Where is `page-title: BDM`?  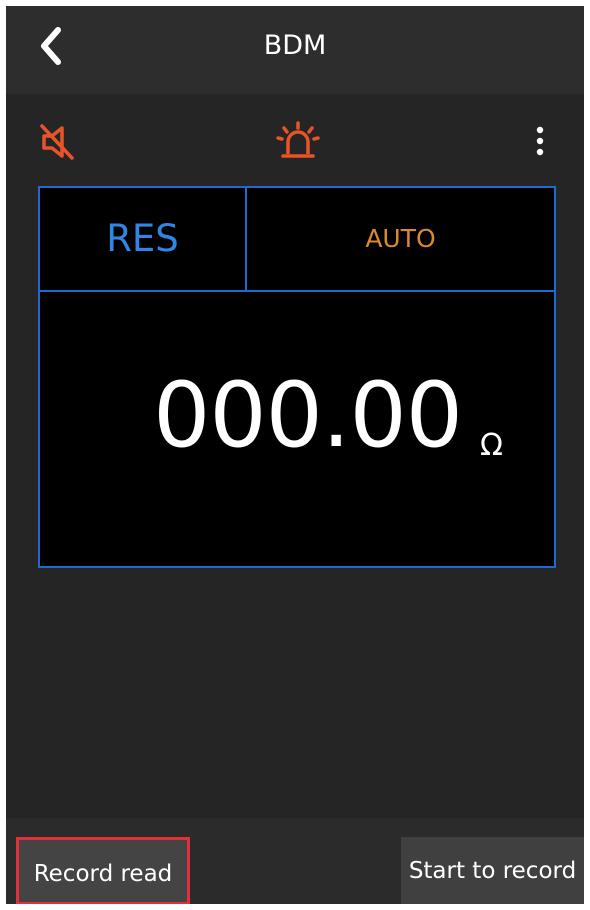
page-title: BDM is located at coordinates (295, 45).